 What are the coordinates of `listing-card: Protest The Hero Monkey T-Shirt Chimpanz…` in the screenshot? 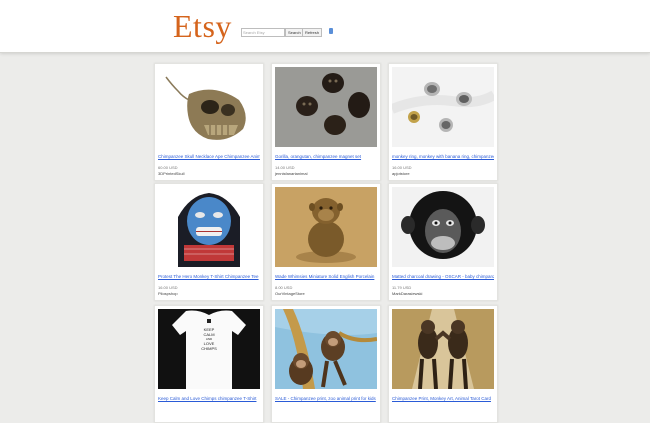 It's located at (209, 242).